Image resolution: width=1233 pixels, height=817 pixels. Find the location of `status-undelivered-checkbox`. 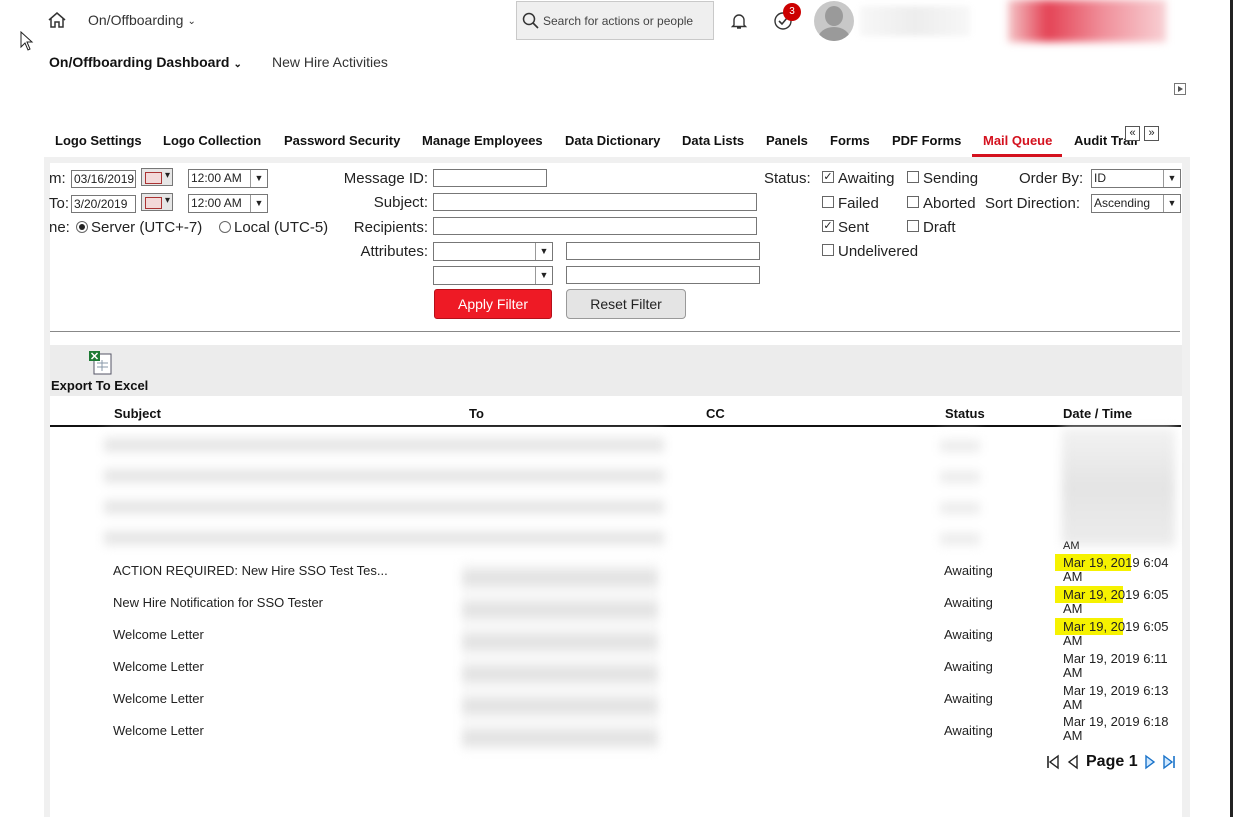

status-undelivered-checkbox is located at coordinates (828, 250).